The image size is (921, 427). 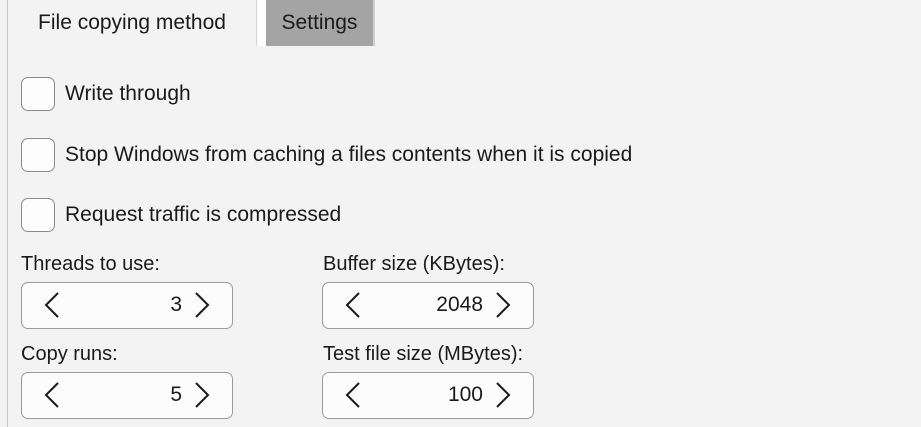 What do you see at coordinates (128, 93) in the screenshot?
I see `write-through-label: Write through` at bounding box center [128, 93].